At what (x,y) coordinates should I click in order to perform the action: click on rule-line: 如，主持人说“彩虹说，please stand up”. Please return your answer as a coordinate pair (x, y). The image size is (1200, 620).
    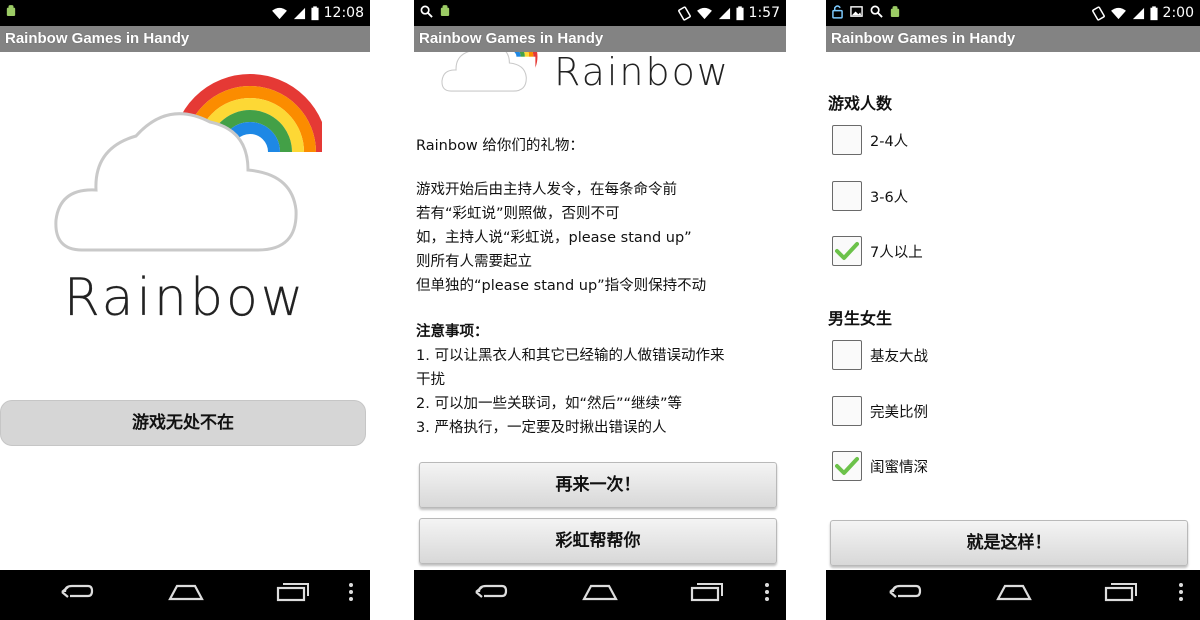
    Looking at the image, I should click on (554, 238).